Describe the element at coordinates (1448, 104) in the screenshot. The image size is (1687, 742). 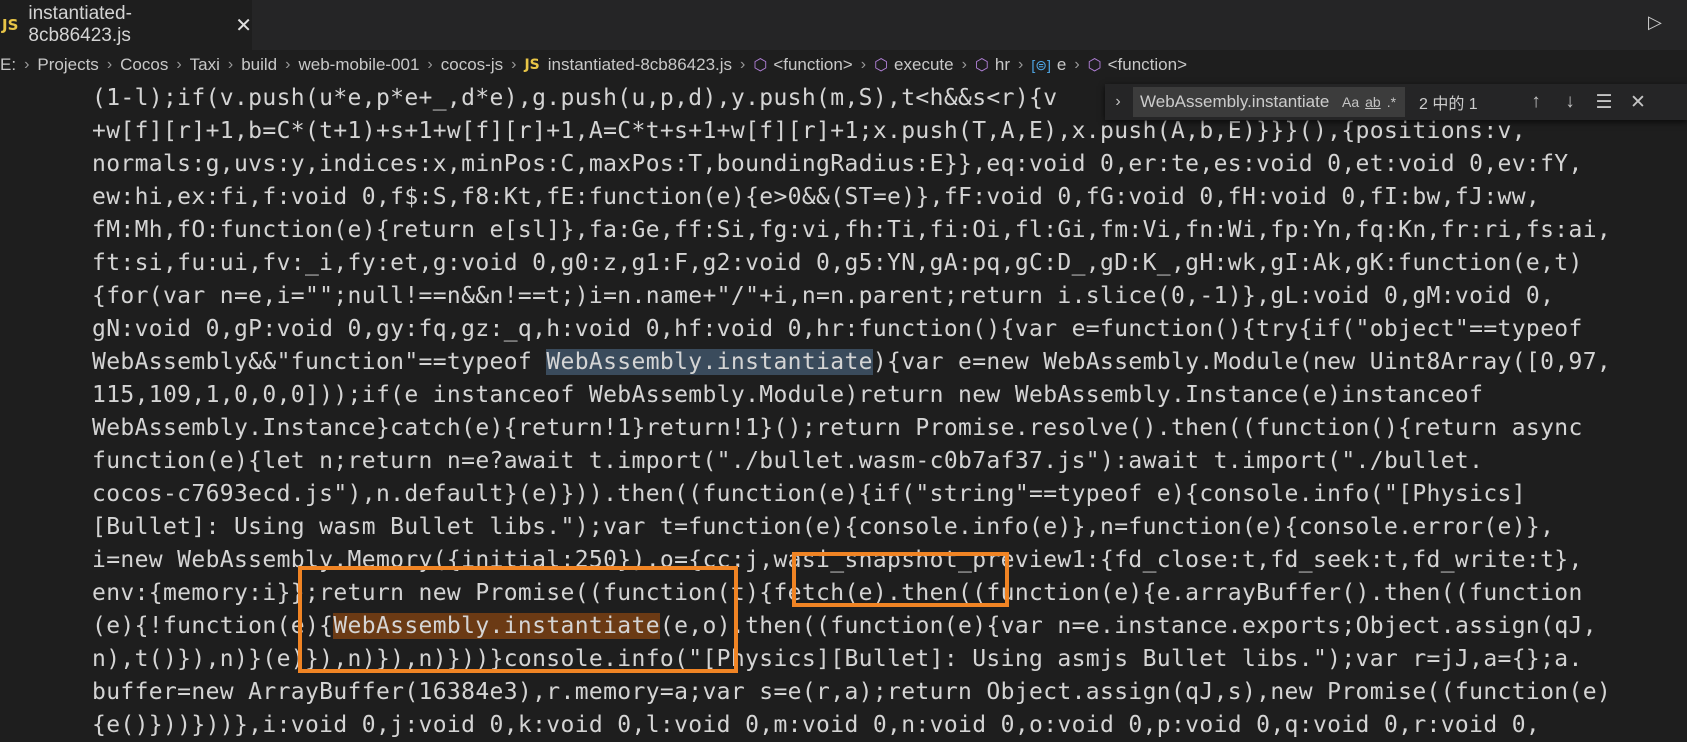
I see `match-count: 2 中的 1` at that location.